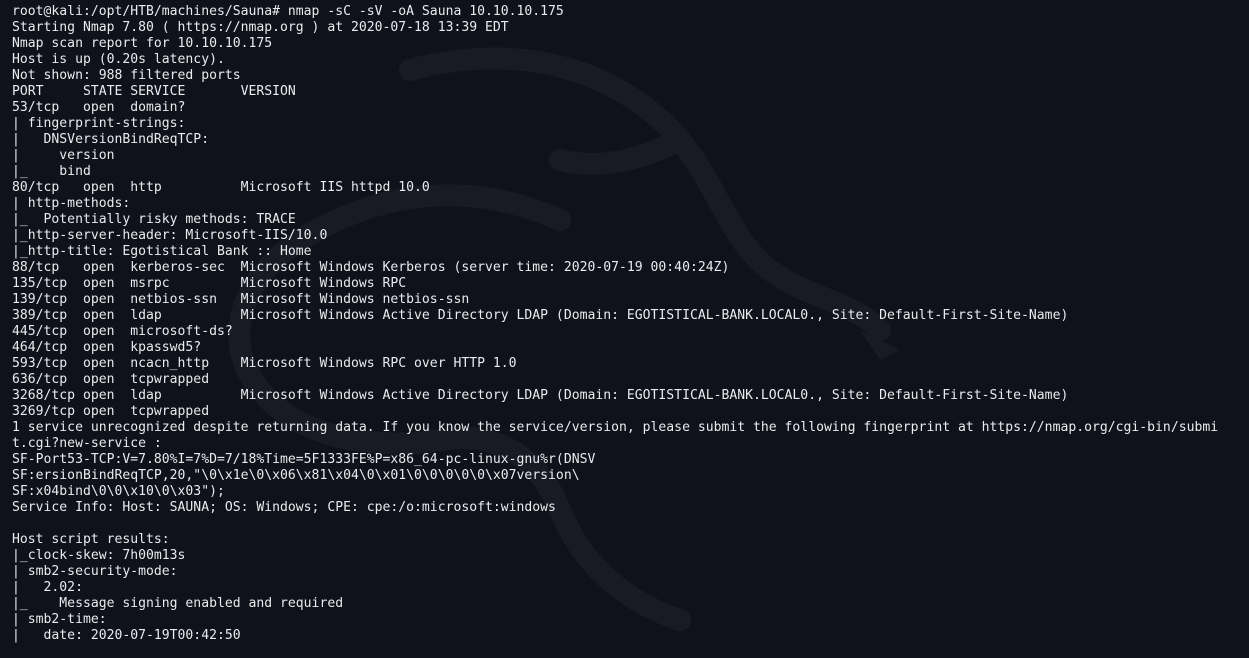 This screenshot has width=1249, height=658. Describe the element at coordinates (178, 603) in the screenshot. I see `terminal-line: |_ Message signing enabled and required` at that location.